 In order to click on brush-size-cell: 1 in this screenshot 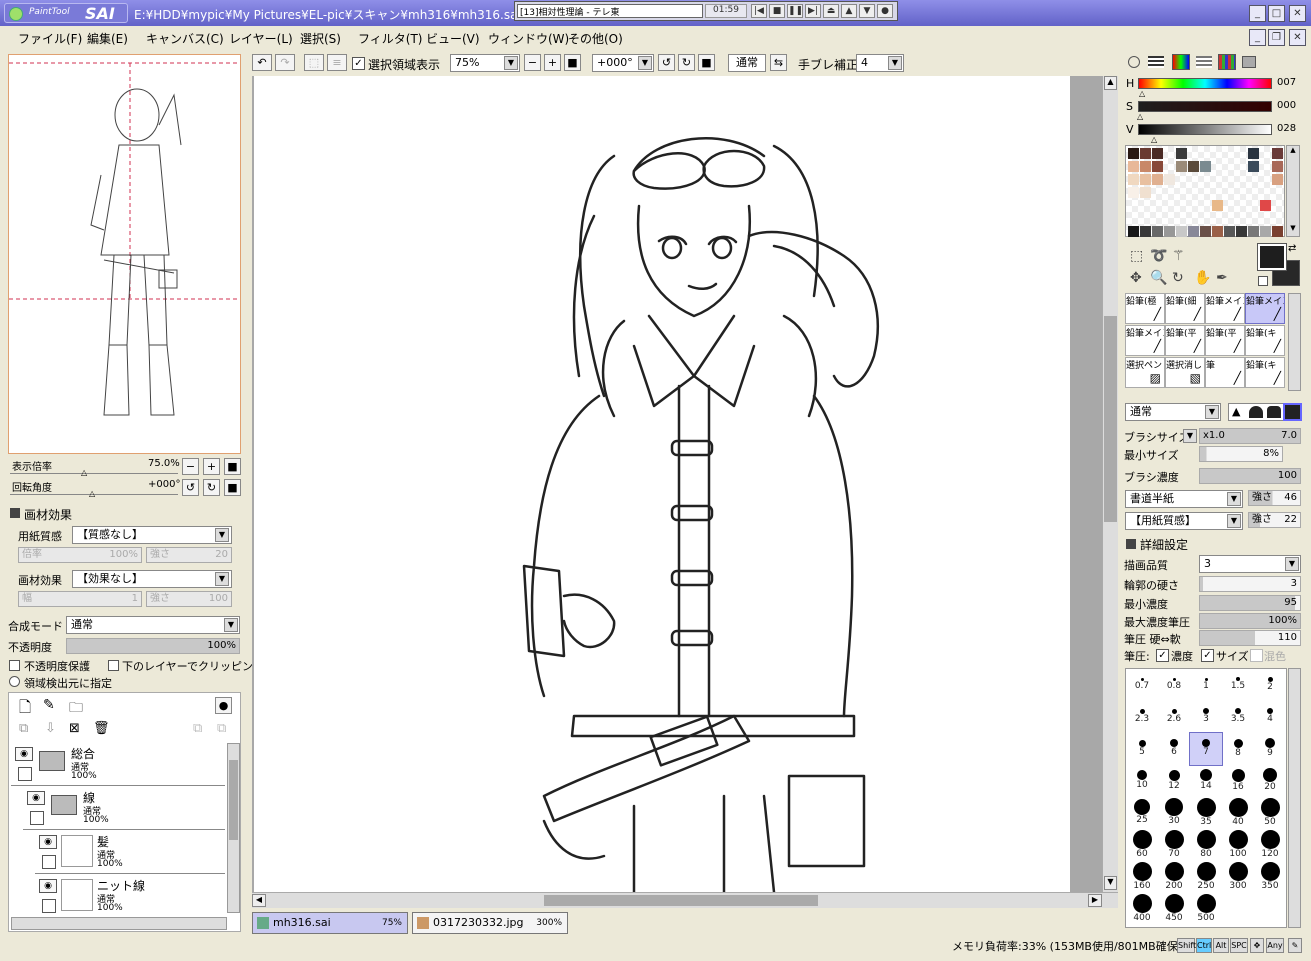, I will do `click(1206, 685)`.